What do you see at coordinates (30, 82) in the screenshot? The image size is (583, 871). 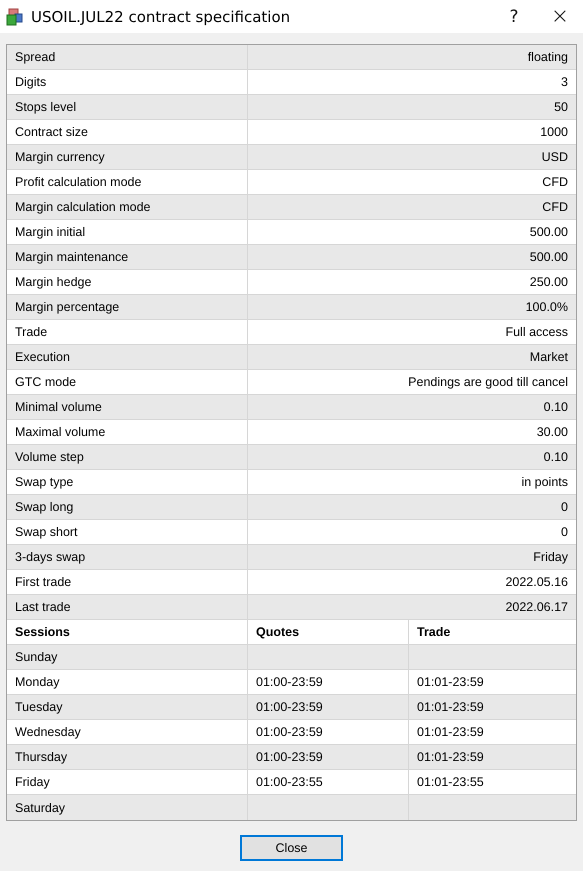 I see `spec-label: Digits` at bounding box center [30, 82].